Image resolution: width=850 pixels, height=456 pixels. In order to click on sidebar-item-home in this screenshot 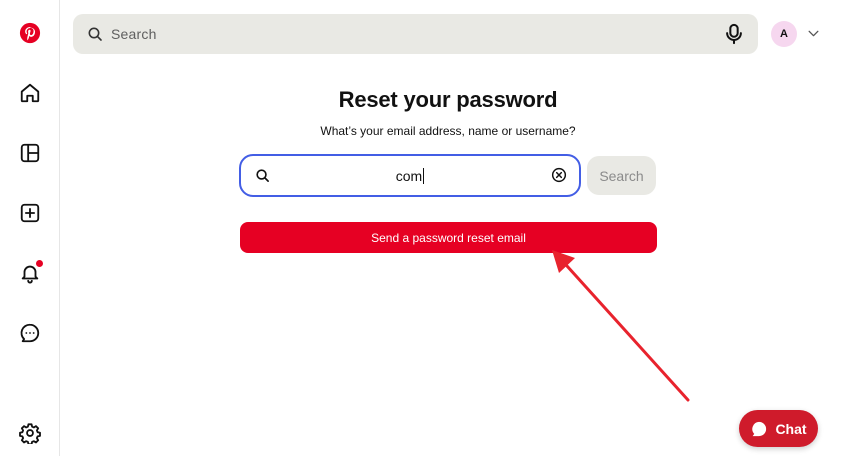, I will do `click(30, 93)`.